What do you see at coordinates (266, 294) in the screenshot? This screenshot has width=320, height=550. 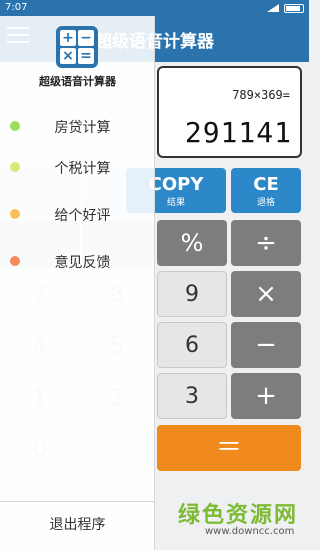 I see `multiply-button: ×` at bounding box center [266, 294].